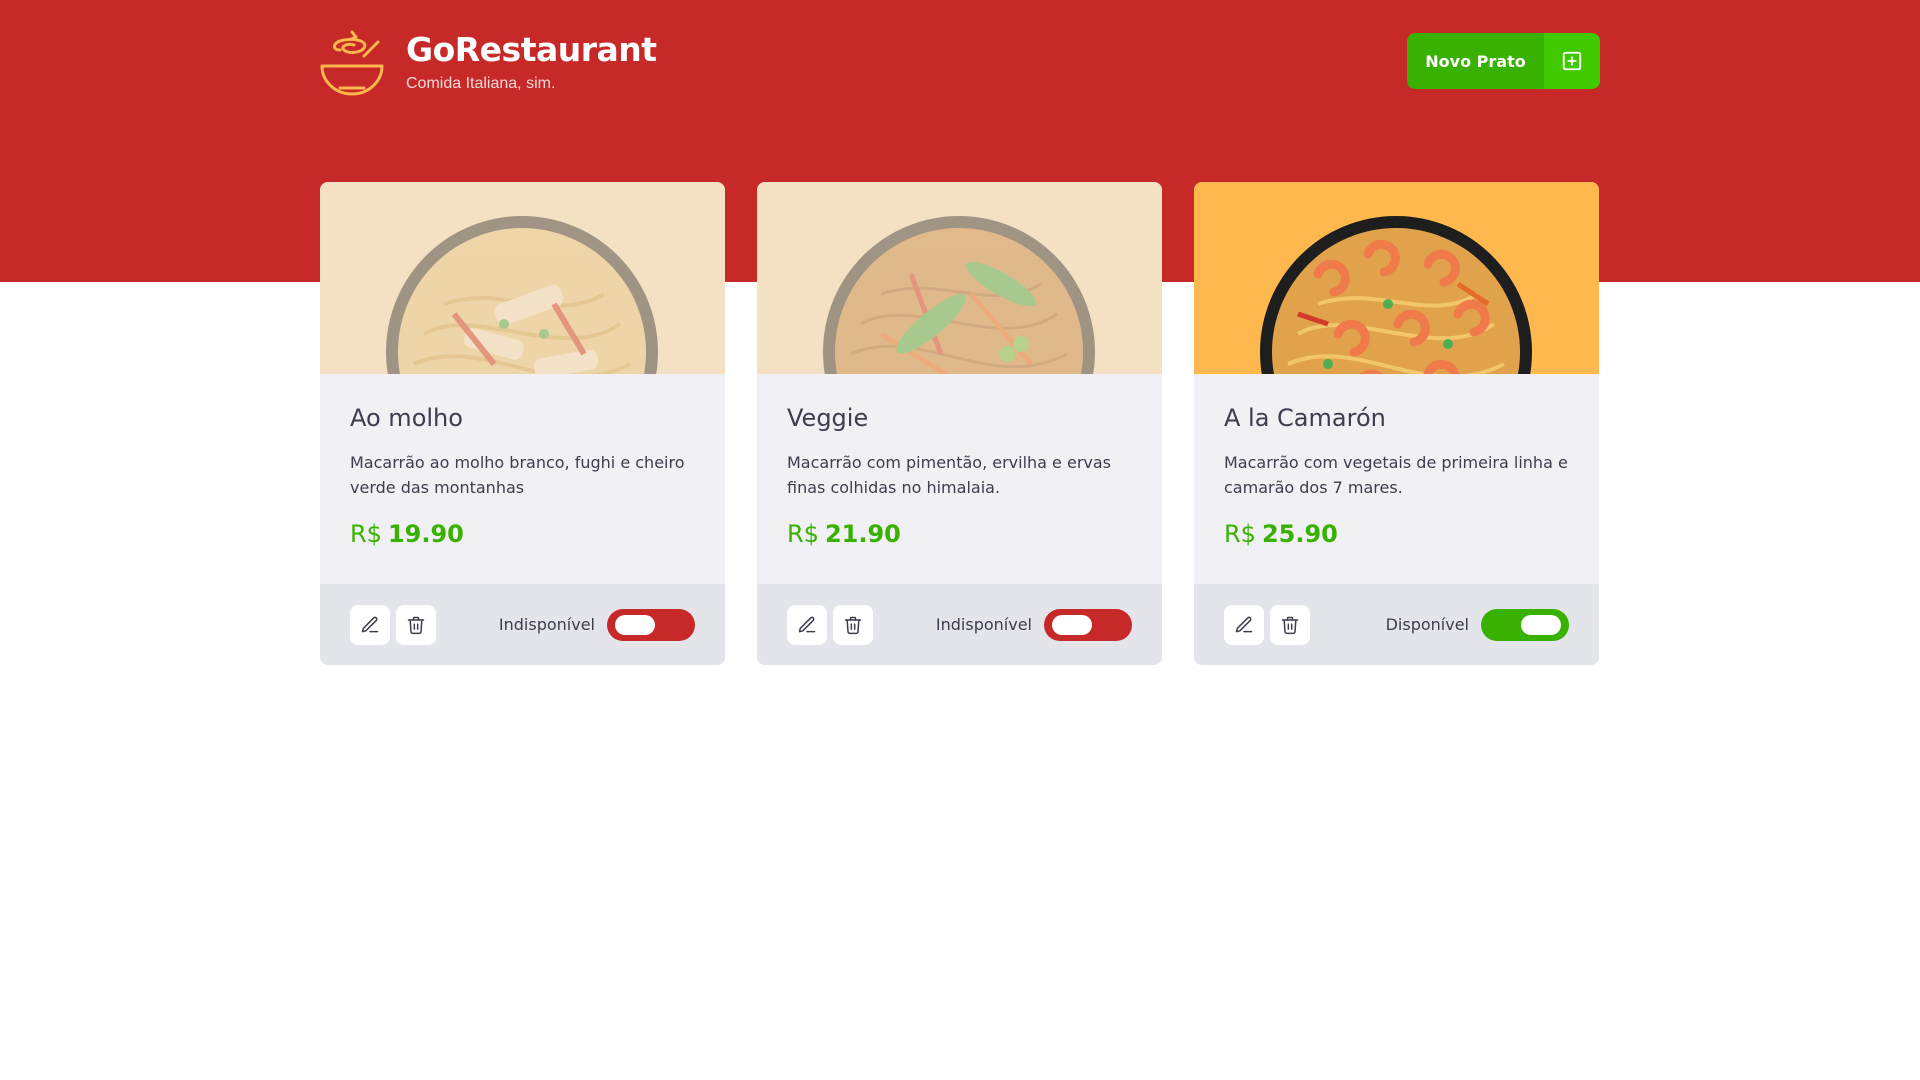  I want to click on dish-name: Veggie, so click(828, 418).